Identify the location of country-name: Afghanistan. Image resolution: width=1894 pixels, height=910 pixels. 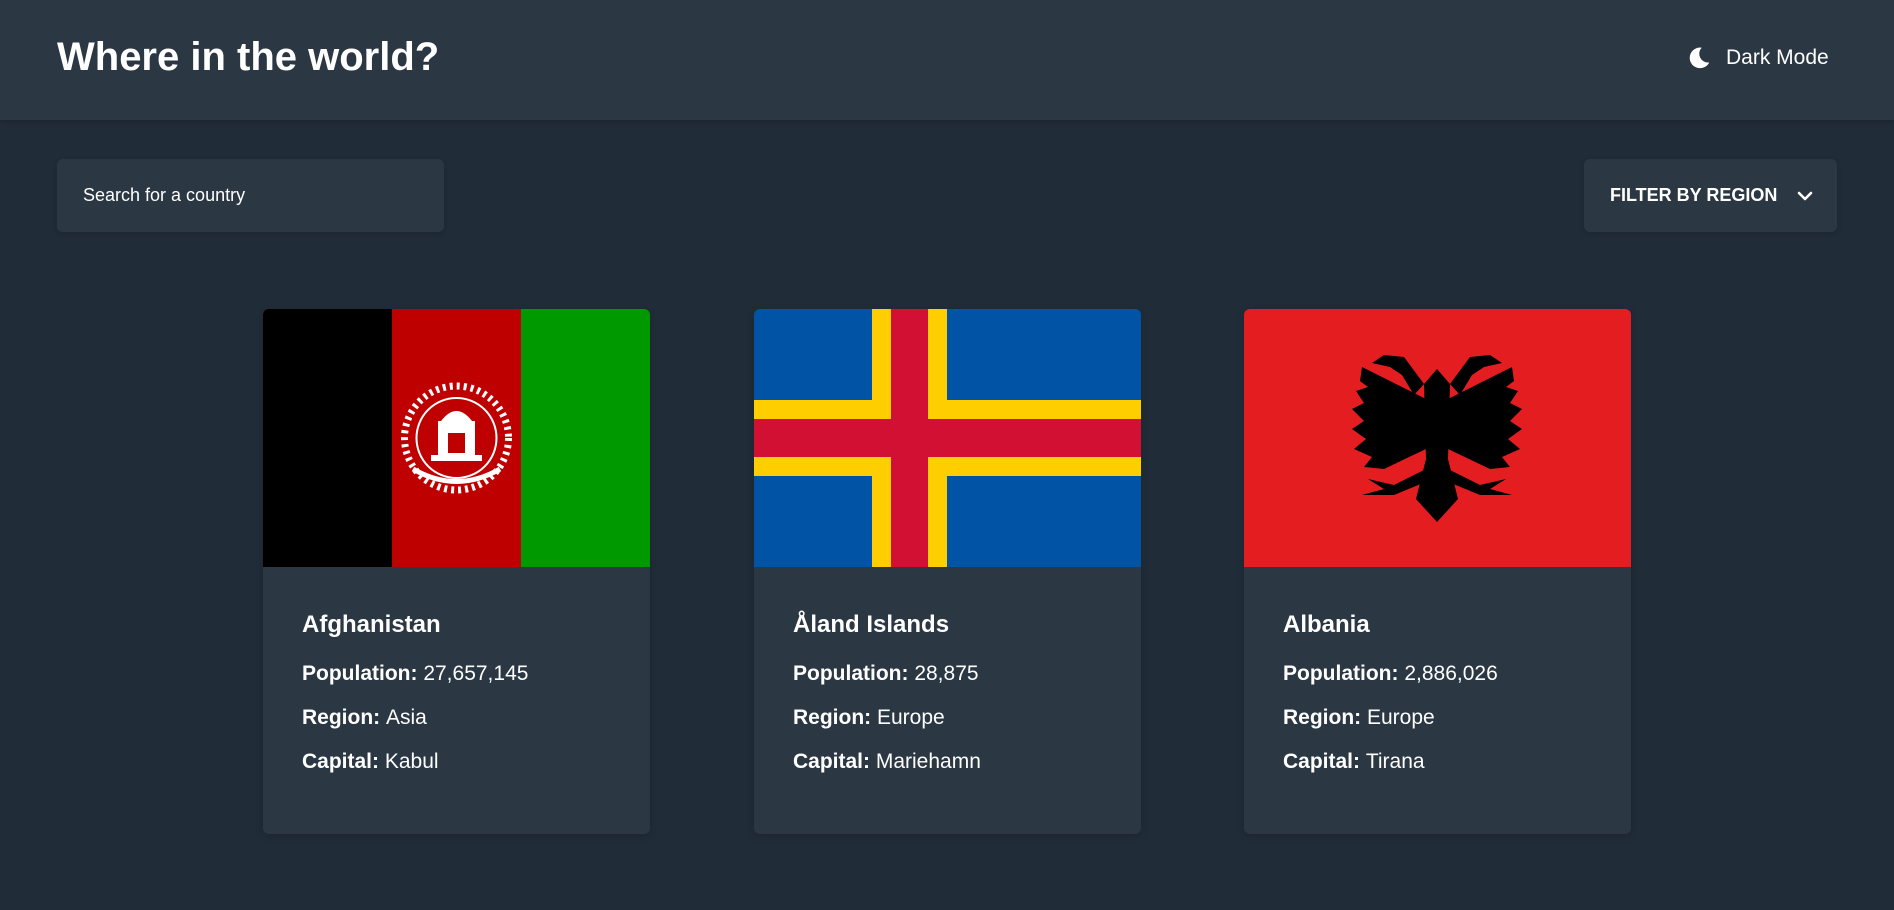
(371, 624).